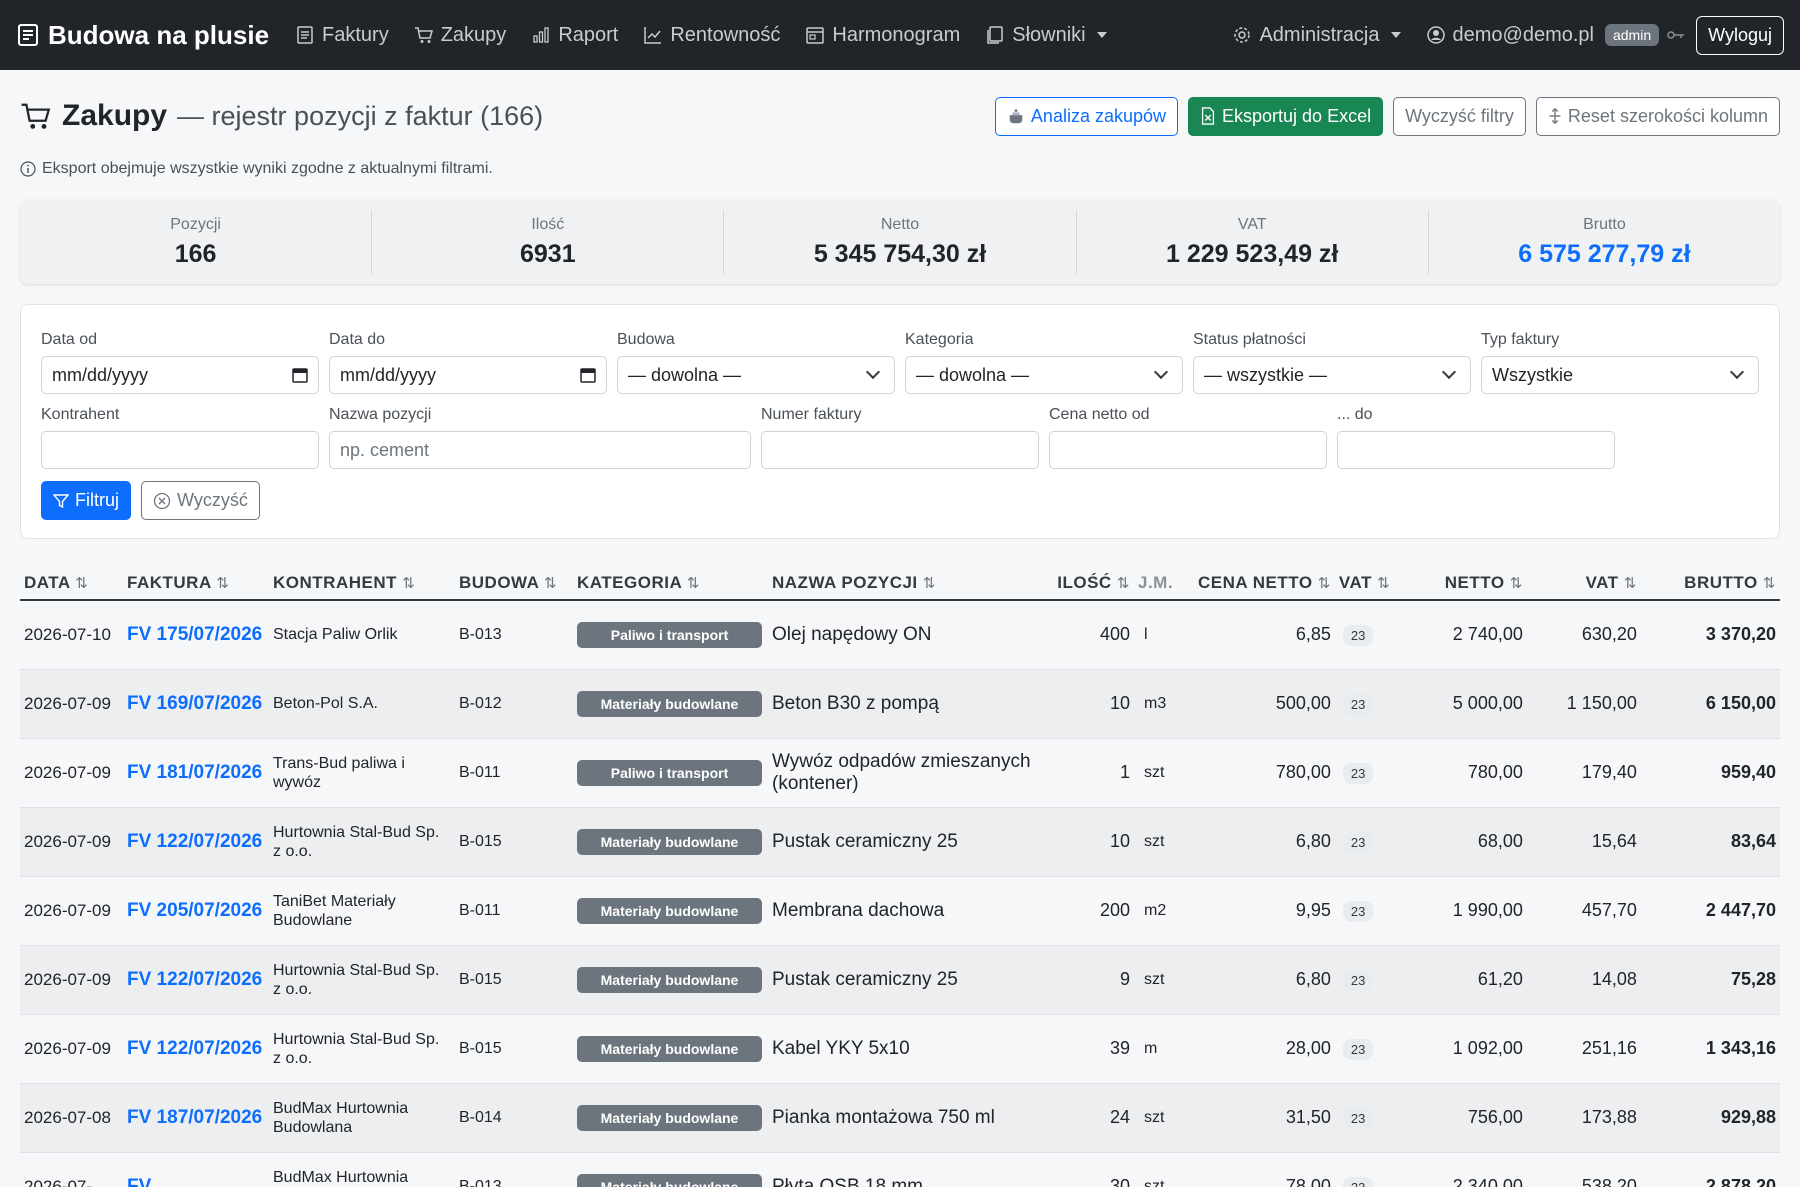 The image size is (1800, 1187). Describe the element at coordinates (194, 772) in the screenshot. I see `invoice-link: FV 181/07/2026` at that location.